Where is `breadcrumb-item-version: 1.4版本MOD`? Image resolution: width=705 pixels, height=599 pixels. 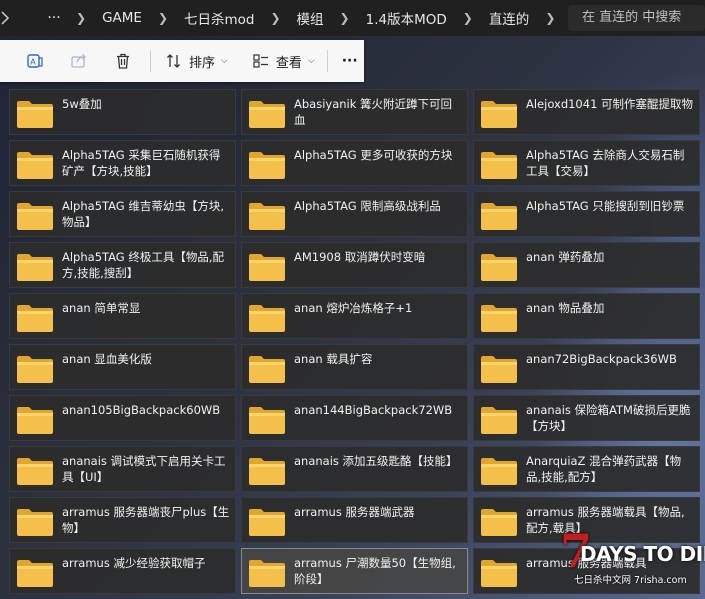
breadcrumb-item-version: 1.4版本MOD is located at coordinates (406, 18).